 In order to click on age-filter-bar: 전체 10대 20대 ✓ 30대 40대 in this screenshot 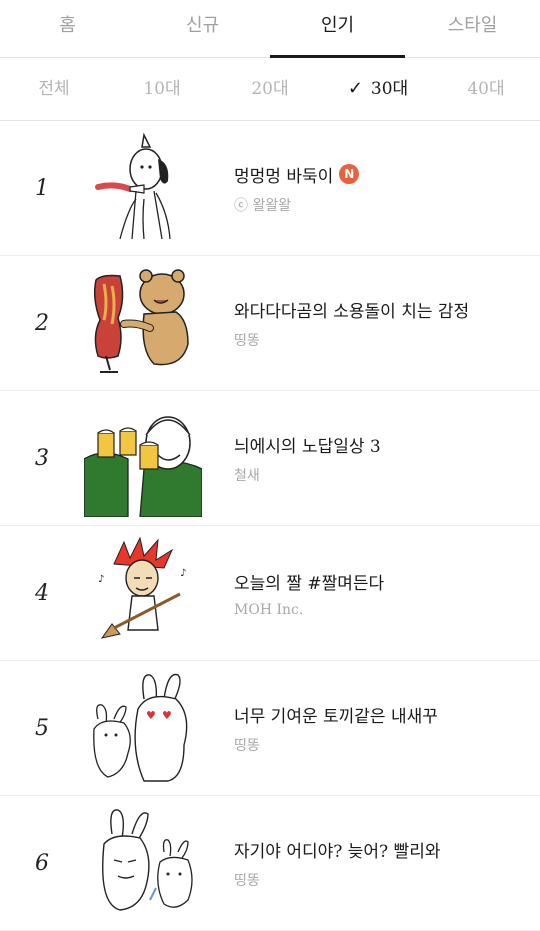, I will do `click(270, 89)`.